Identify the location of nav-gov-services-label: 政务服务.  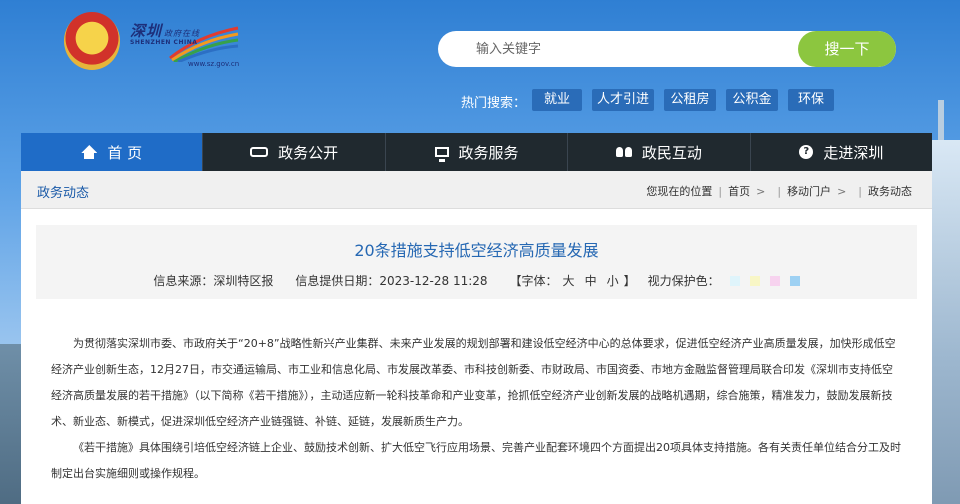
(488, 152).